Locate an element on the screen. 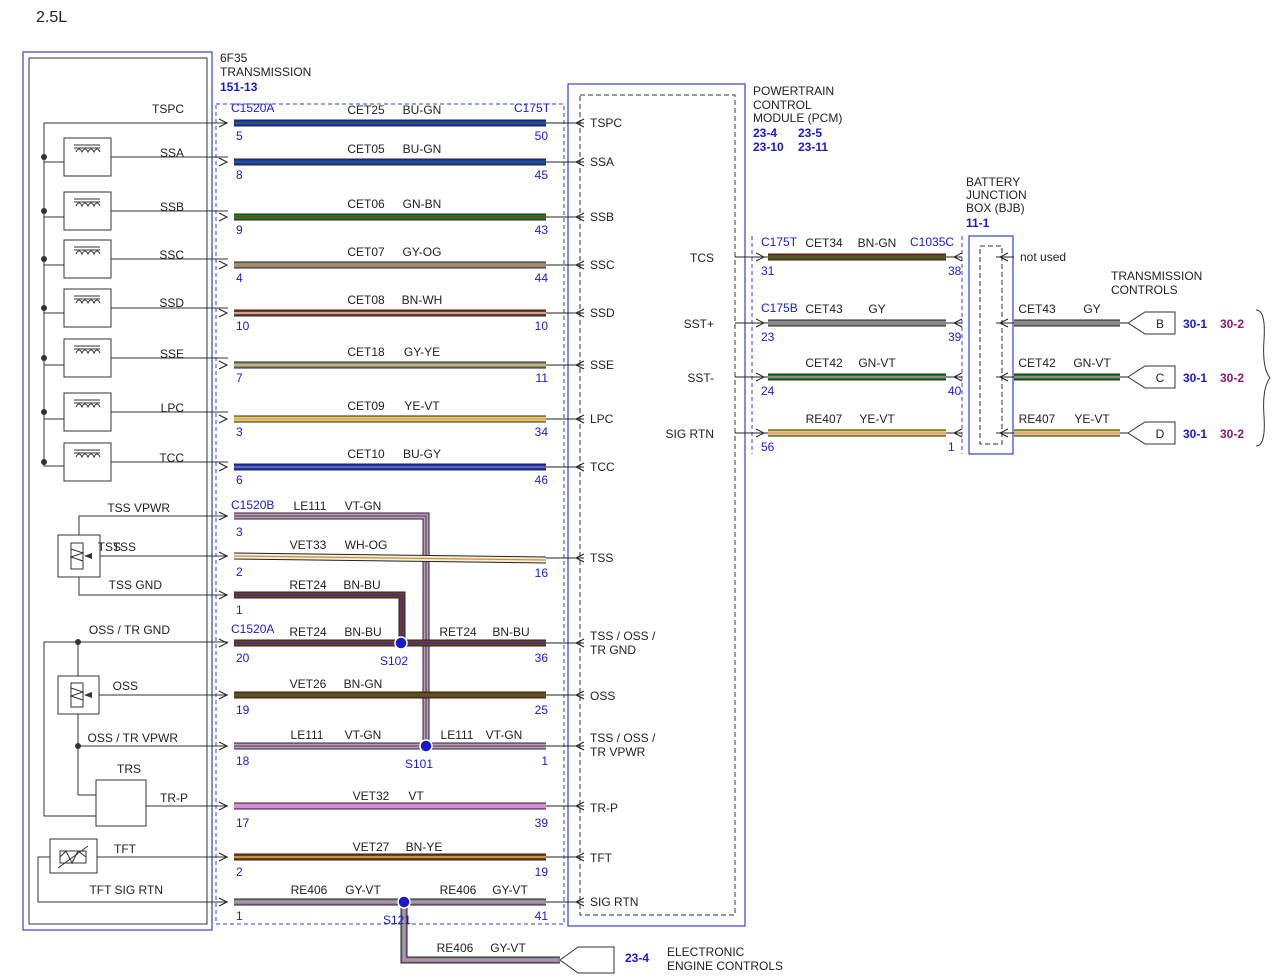 The height and width of the screenshot is (980, 1287). pin-a-label: 20 is located at coordinates (243, 658).